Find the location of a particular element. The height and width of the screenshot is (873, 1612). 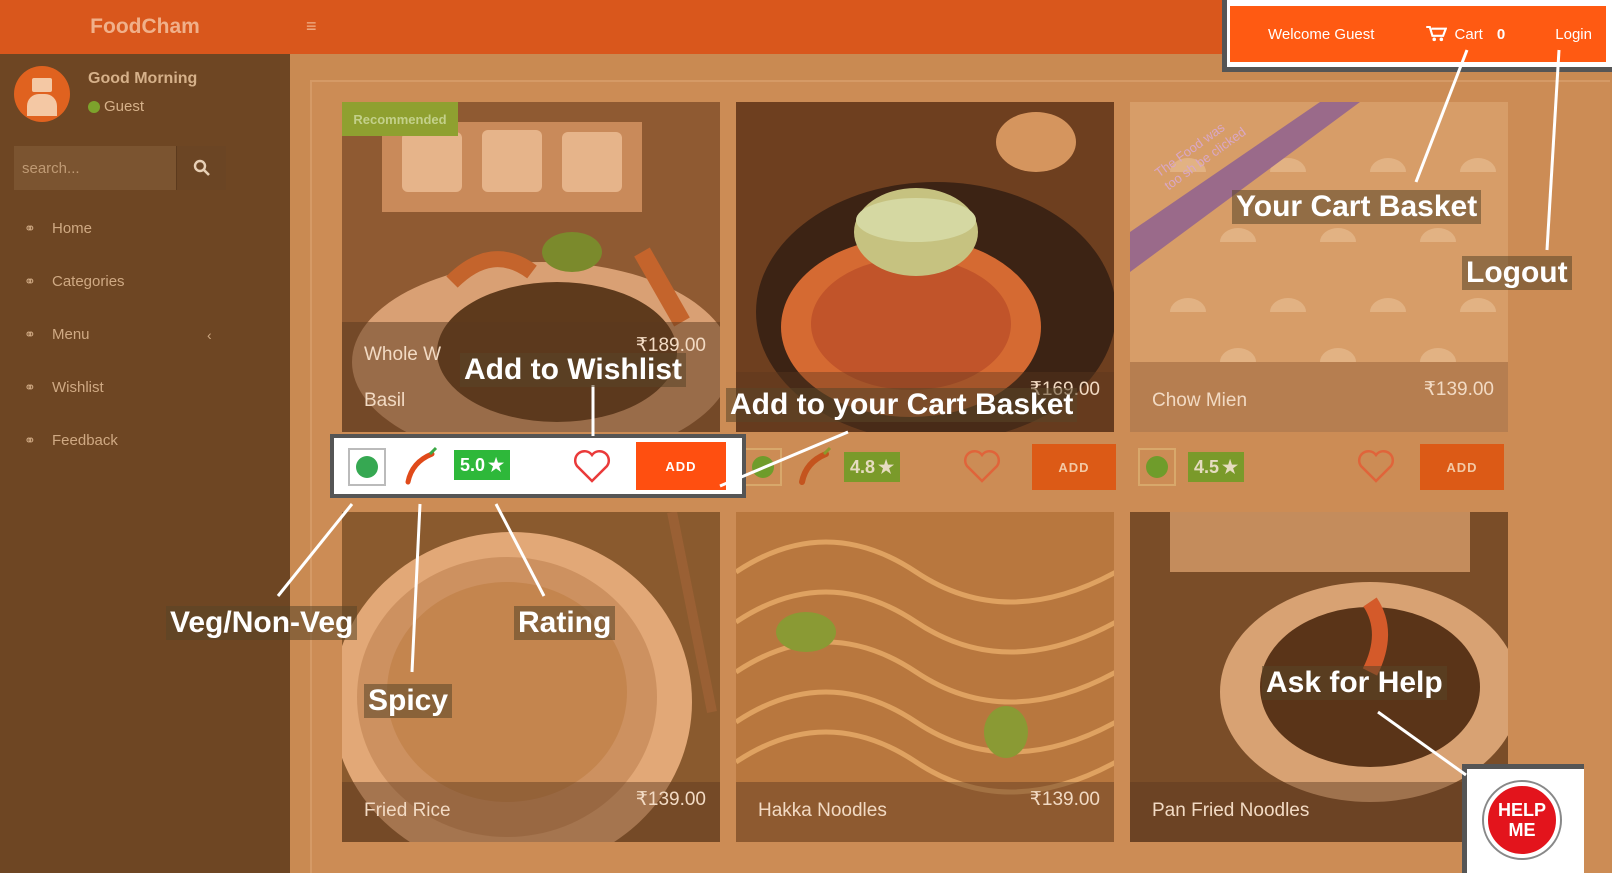

annotation-rating: Rating is located at coordinates (565, 623).